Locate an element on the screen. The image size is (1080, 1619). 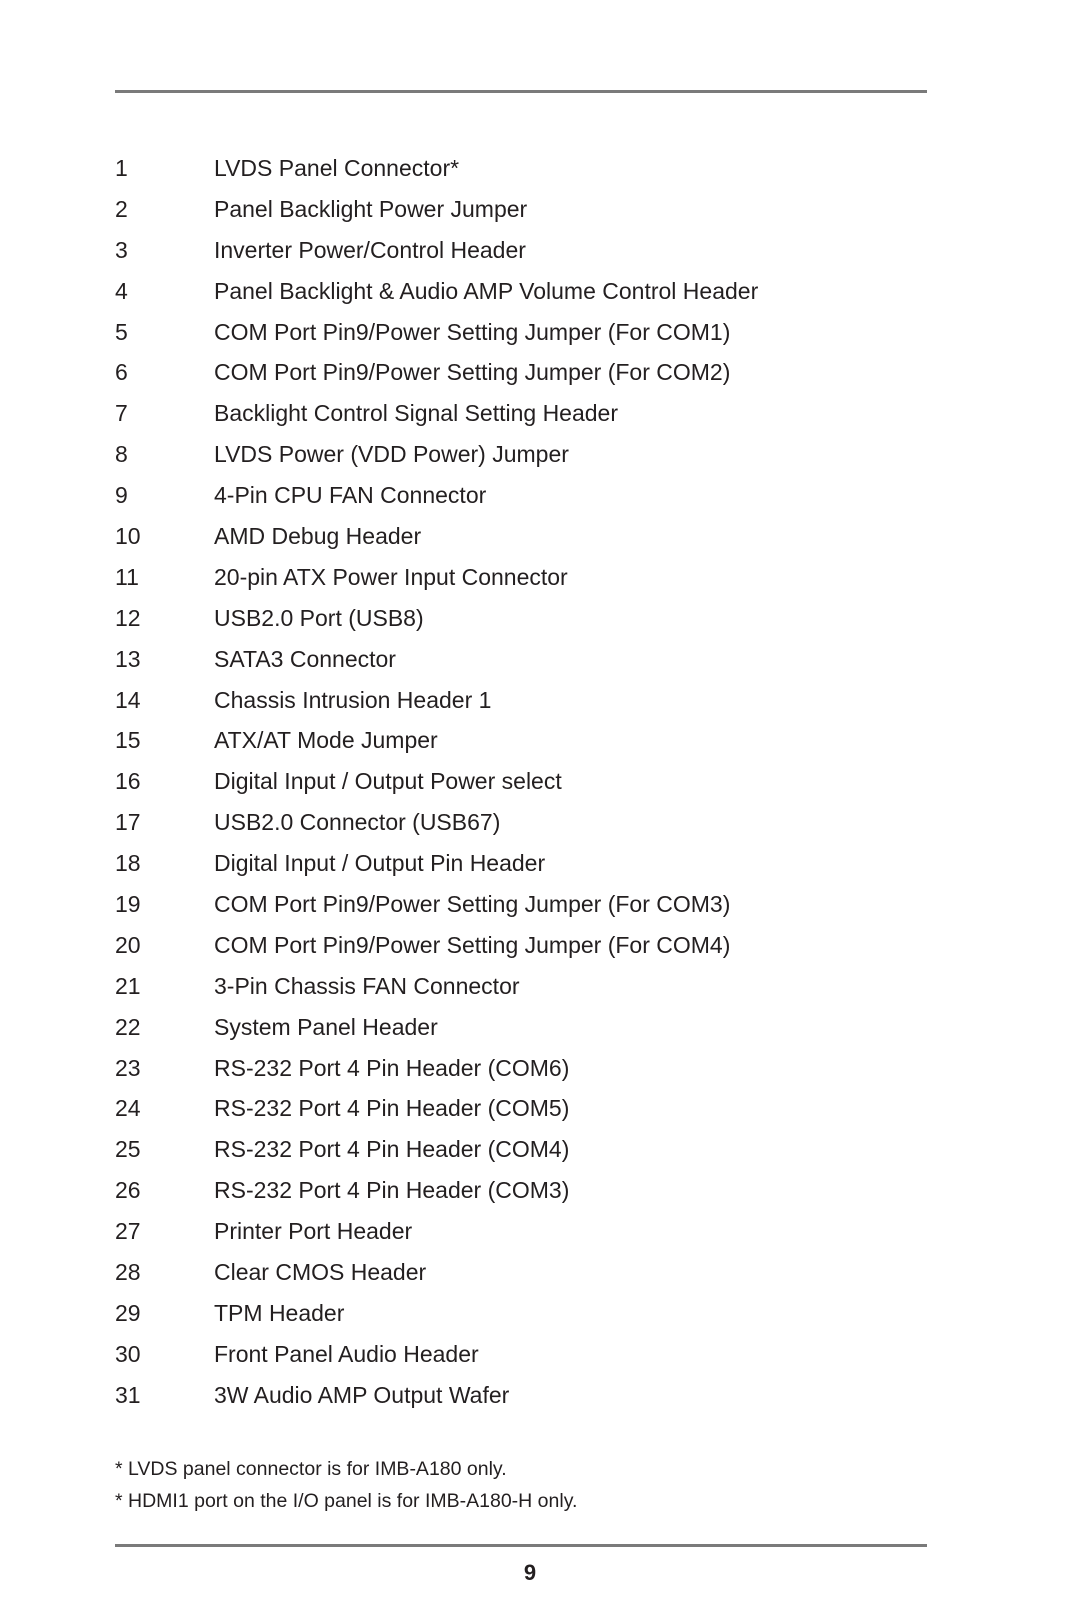
list-item: 2 Panel Backlight Power Jumper is located at coordinates (436, 209).